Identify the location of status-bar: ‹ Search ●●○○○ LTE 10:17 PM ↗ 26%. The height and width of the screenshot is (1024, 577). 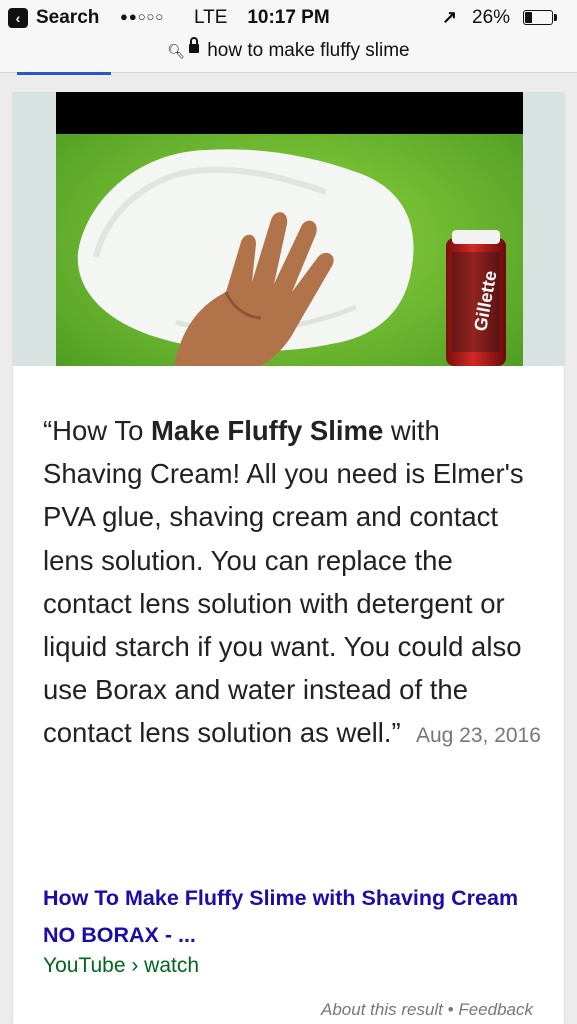
(288, 18).